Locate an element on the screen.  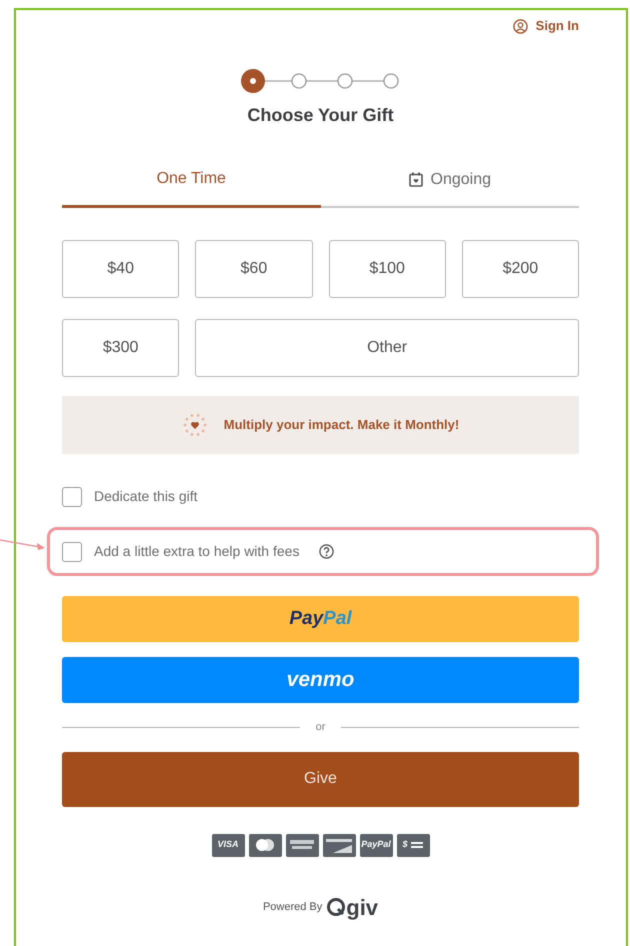
amount-button: $60 is located at coordinates (253, 269).